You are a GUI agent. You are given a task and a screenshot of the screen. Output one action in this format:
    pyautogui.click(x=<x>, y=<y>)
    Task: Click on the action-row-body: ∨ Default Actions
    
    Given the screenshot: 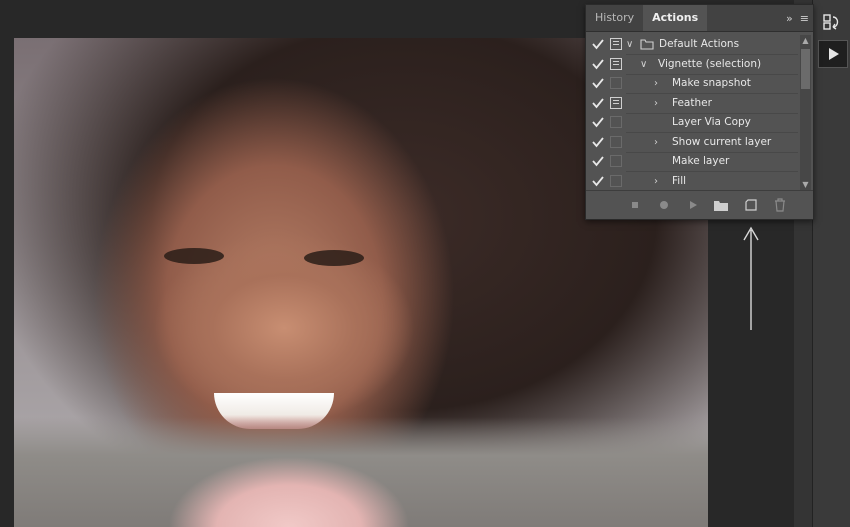 What is the action you would take?
    pyautogui.click(x=712, y=45)
    